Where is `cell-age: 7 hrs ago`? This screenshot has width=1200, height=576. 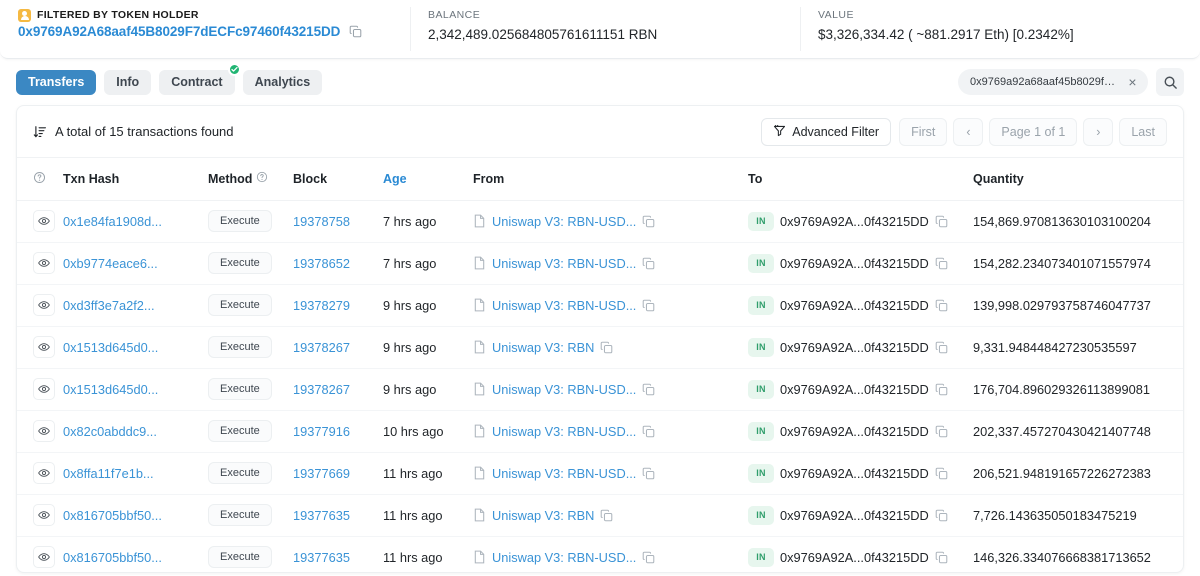 cell-age: 7 hrs ago is located at coordinates (428, 263).